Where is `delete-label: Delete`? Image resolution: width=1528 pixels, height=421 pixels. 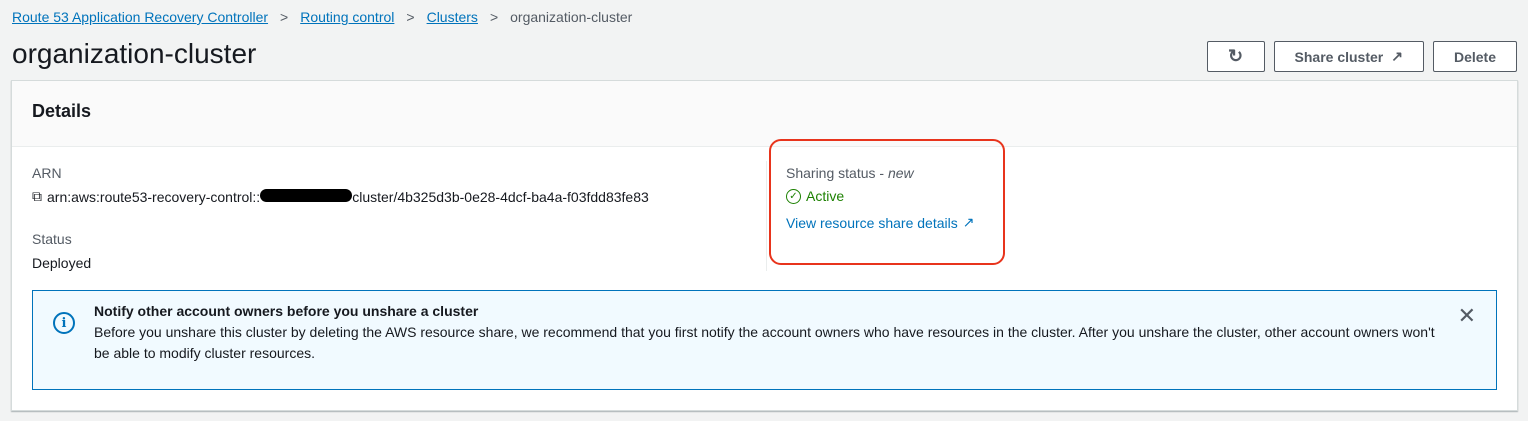 delete-label: Delete is located at coordinates (1474, 56).